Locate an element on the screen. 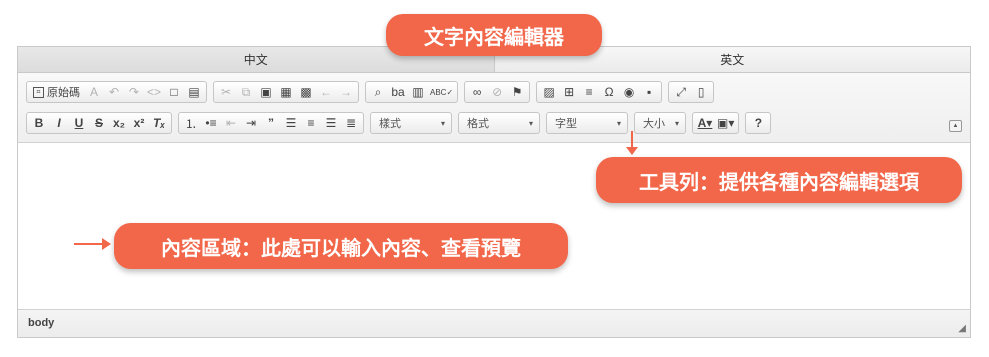  table-icon: ⊞ is located at coordinates (569, 92).